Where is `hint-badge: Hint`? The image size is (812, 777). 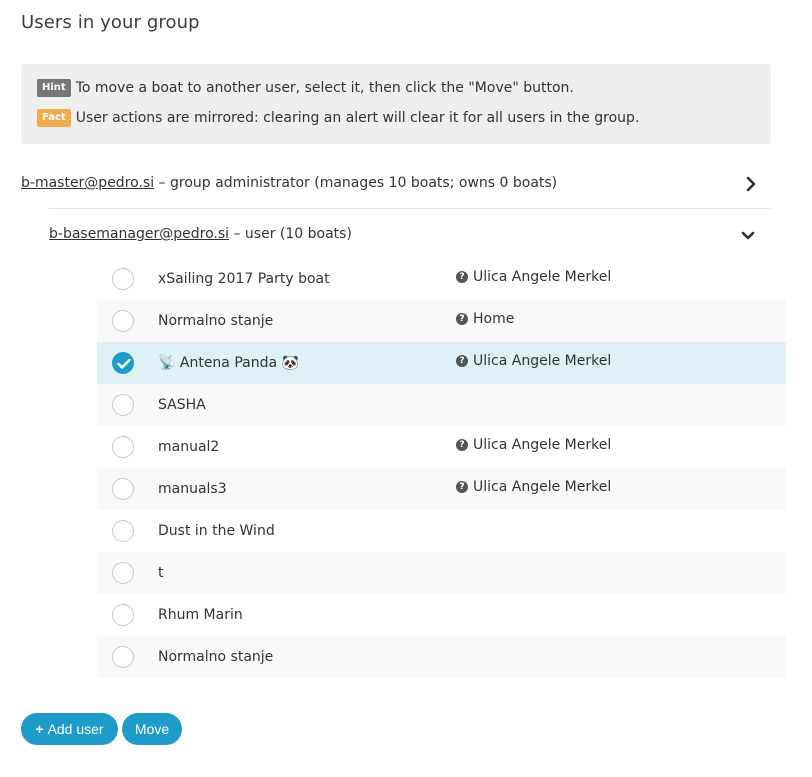 hint-badge: Hint is located at coordinates (54, 88).